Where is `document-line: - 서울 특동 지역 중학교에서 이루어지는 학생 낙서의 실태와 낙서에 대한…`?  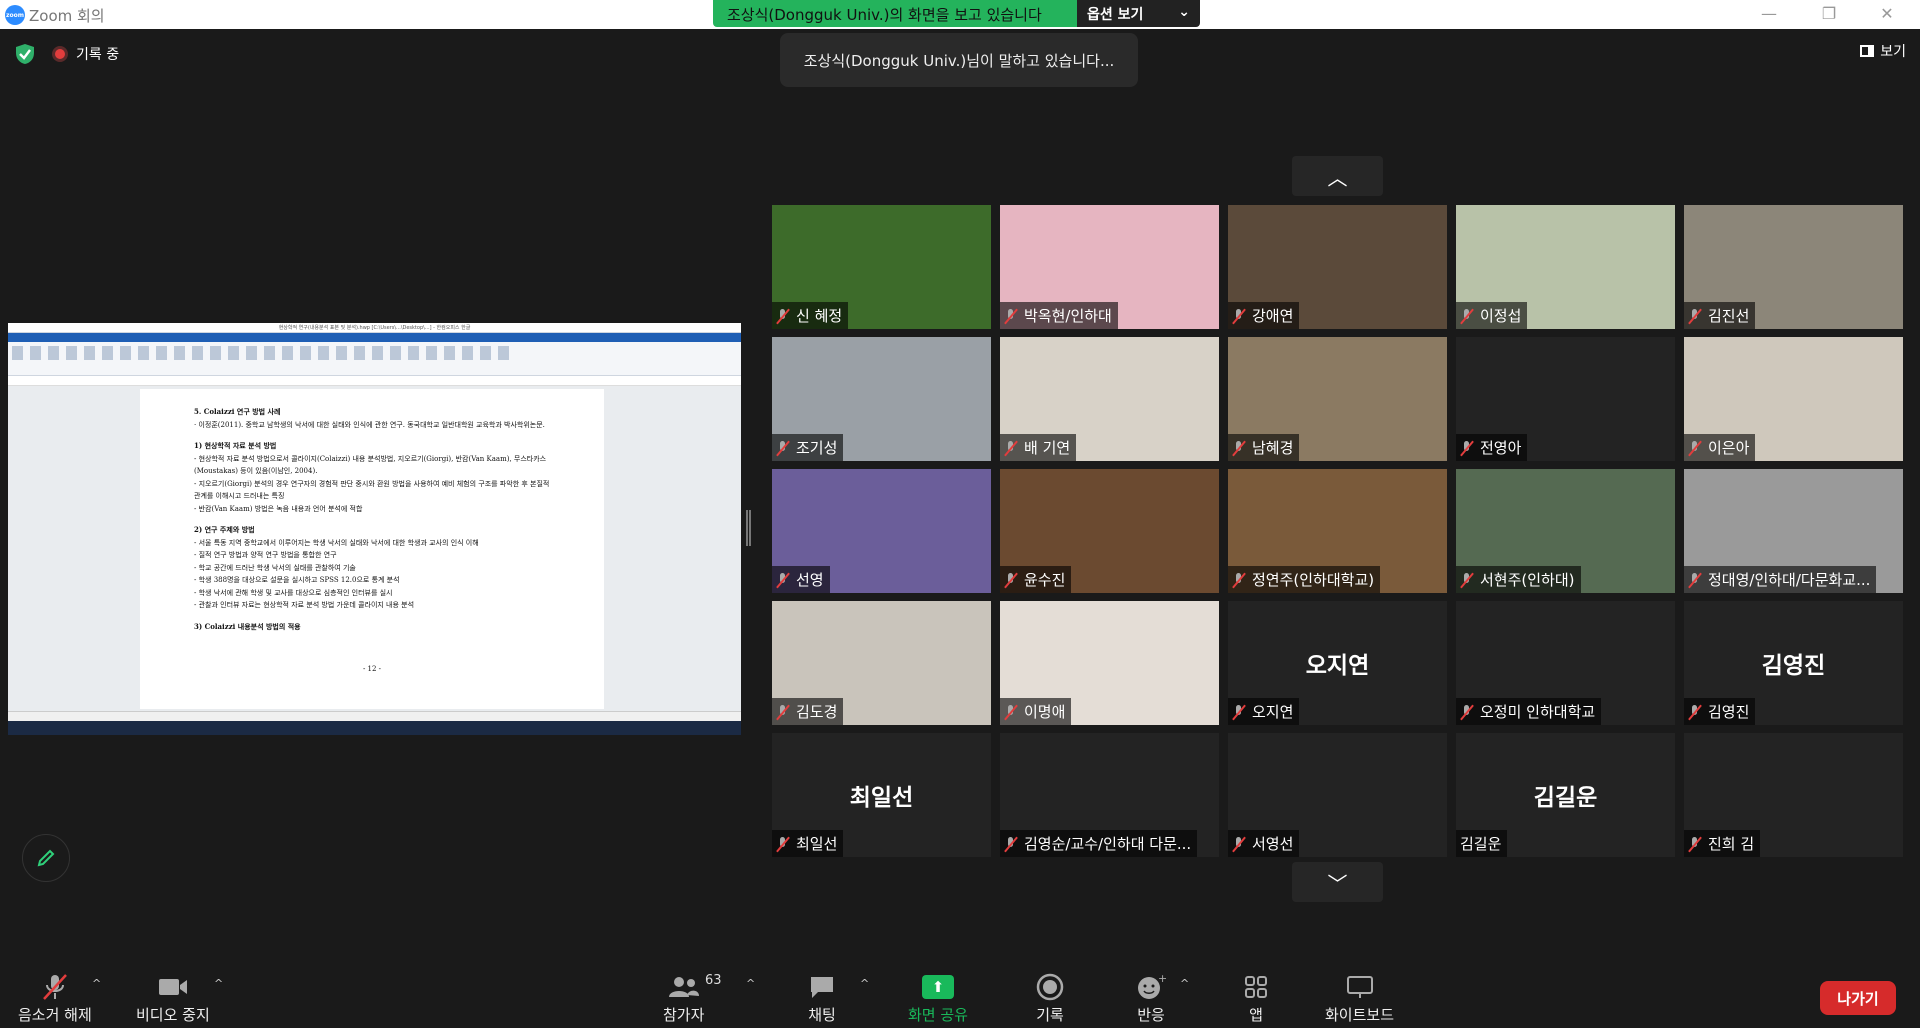
document-line: - 서울 특동 지역 중학교에서 이루어지는 학생 낙서의 실태와 낙서에 대한… is located at coordinates (336, 542).